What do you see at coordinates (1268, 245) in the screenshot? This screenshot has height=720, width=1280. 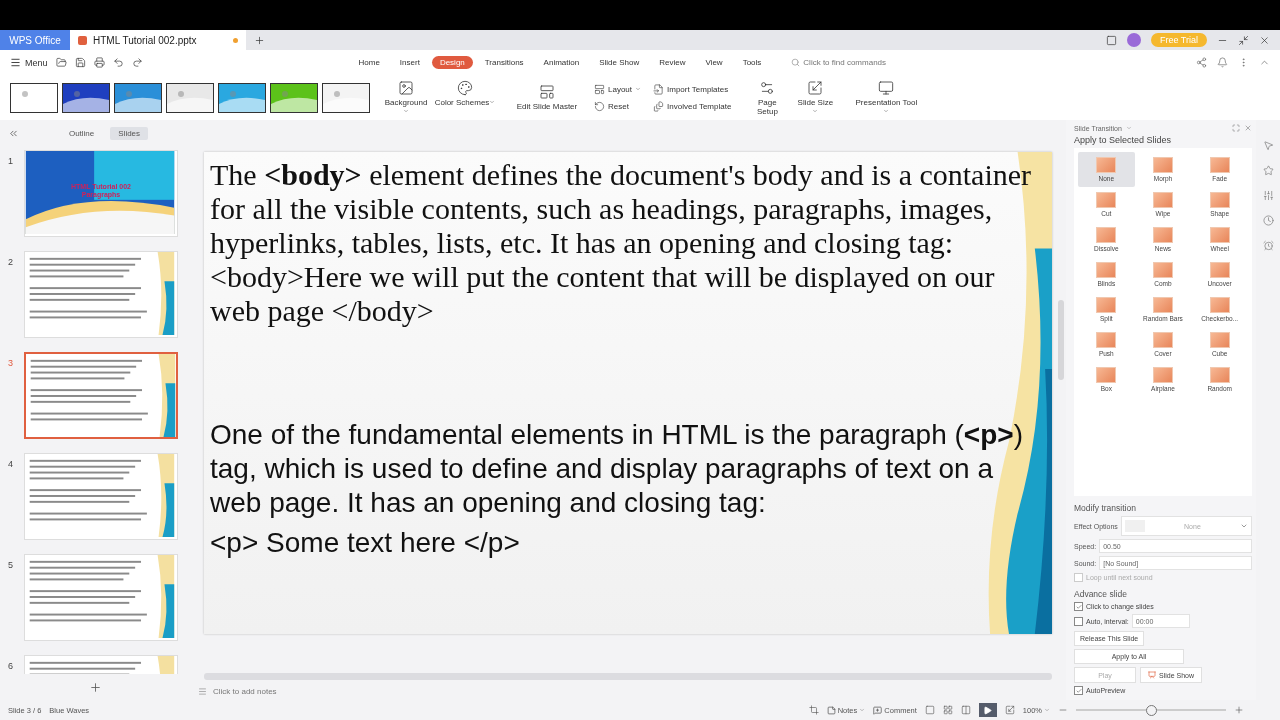 I see `alarm-icon` at bounding box center [1268, 245].